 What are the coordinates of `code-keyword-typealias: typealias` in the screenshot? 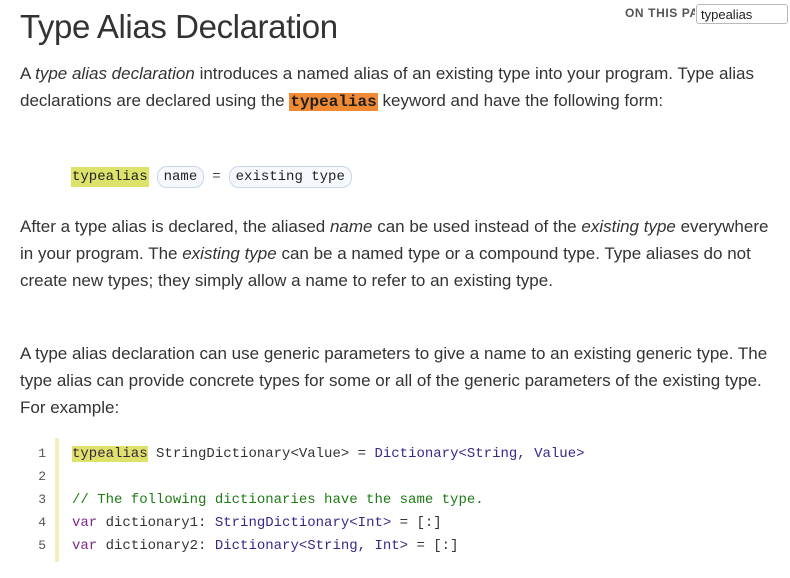 It's located at (110, 453).